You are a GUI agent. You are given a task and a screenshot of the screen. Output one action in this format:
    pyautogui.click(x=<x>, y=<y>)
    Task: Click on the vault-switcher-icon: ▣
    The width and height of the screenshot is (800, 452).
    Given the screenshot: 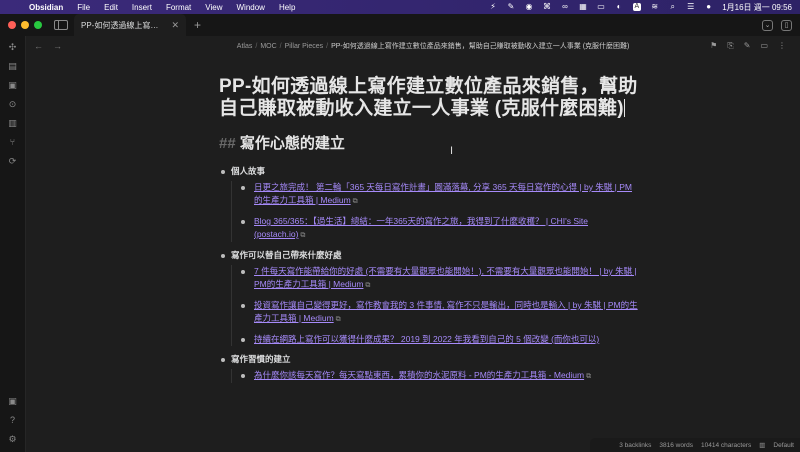 What is the action you would take?
    pyautogui.click(x=13, y=401)
    